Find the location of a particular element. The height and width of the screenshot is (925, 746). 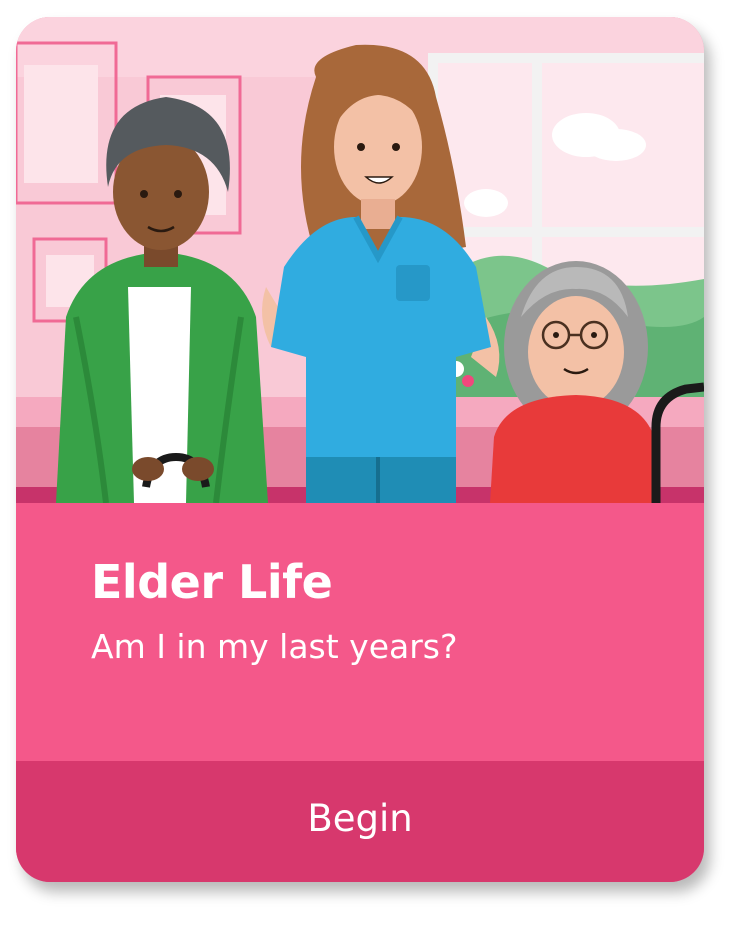

card-title: Elder Life is located at coordinates (212, 582).